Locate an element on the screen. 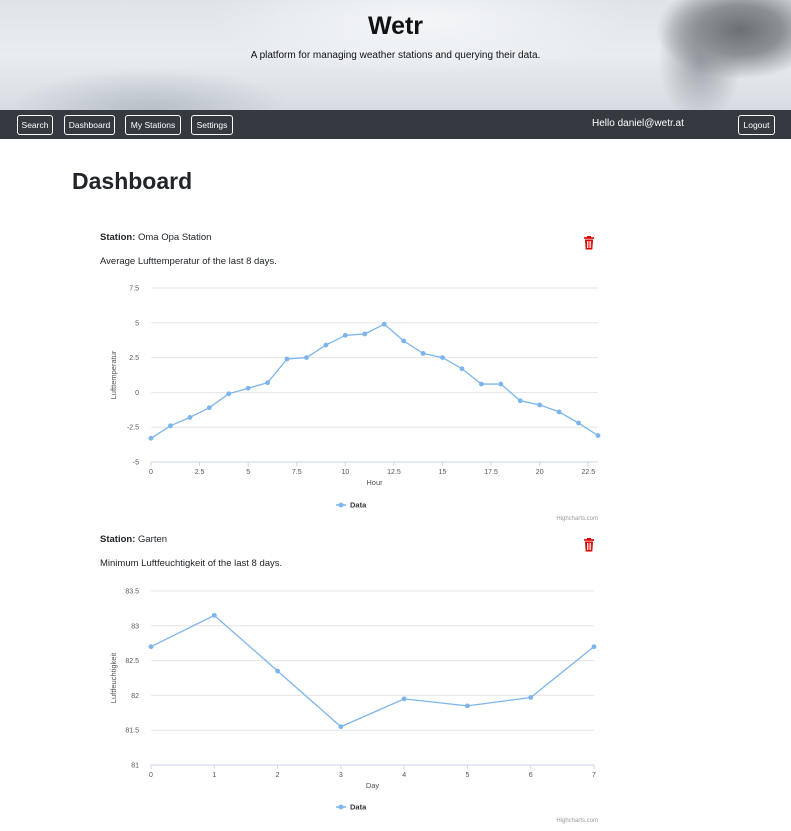 The image size is (791, 831). x-tick-label: 2.5 is located at coordinates (200, 472).